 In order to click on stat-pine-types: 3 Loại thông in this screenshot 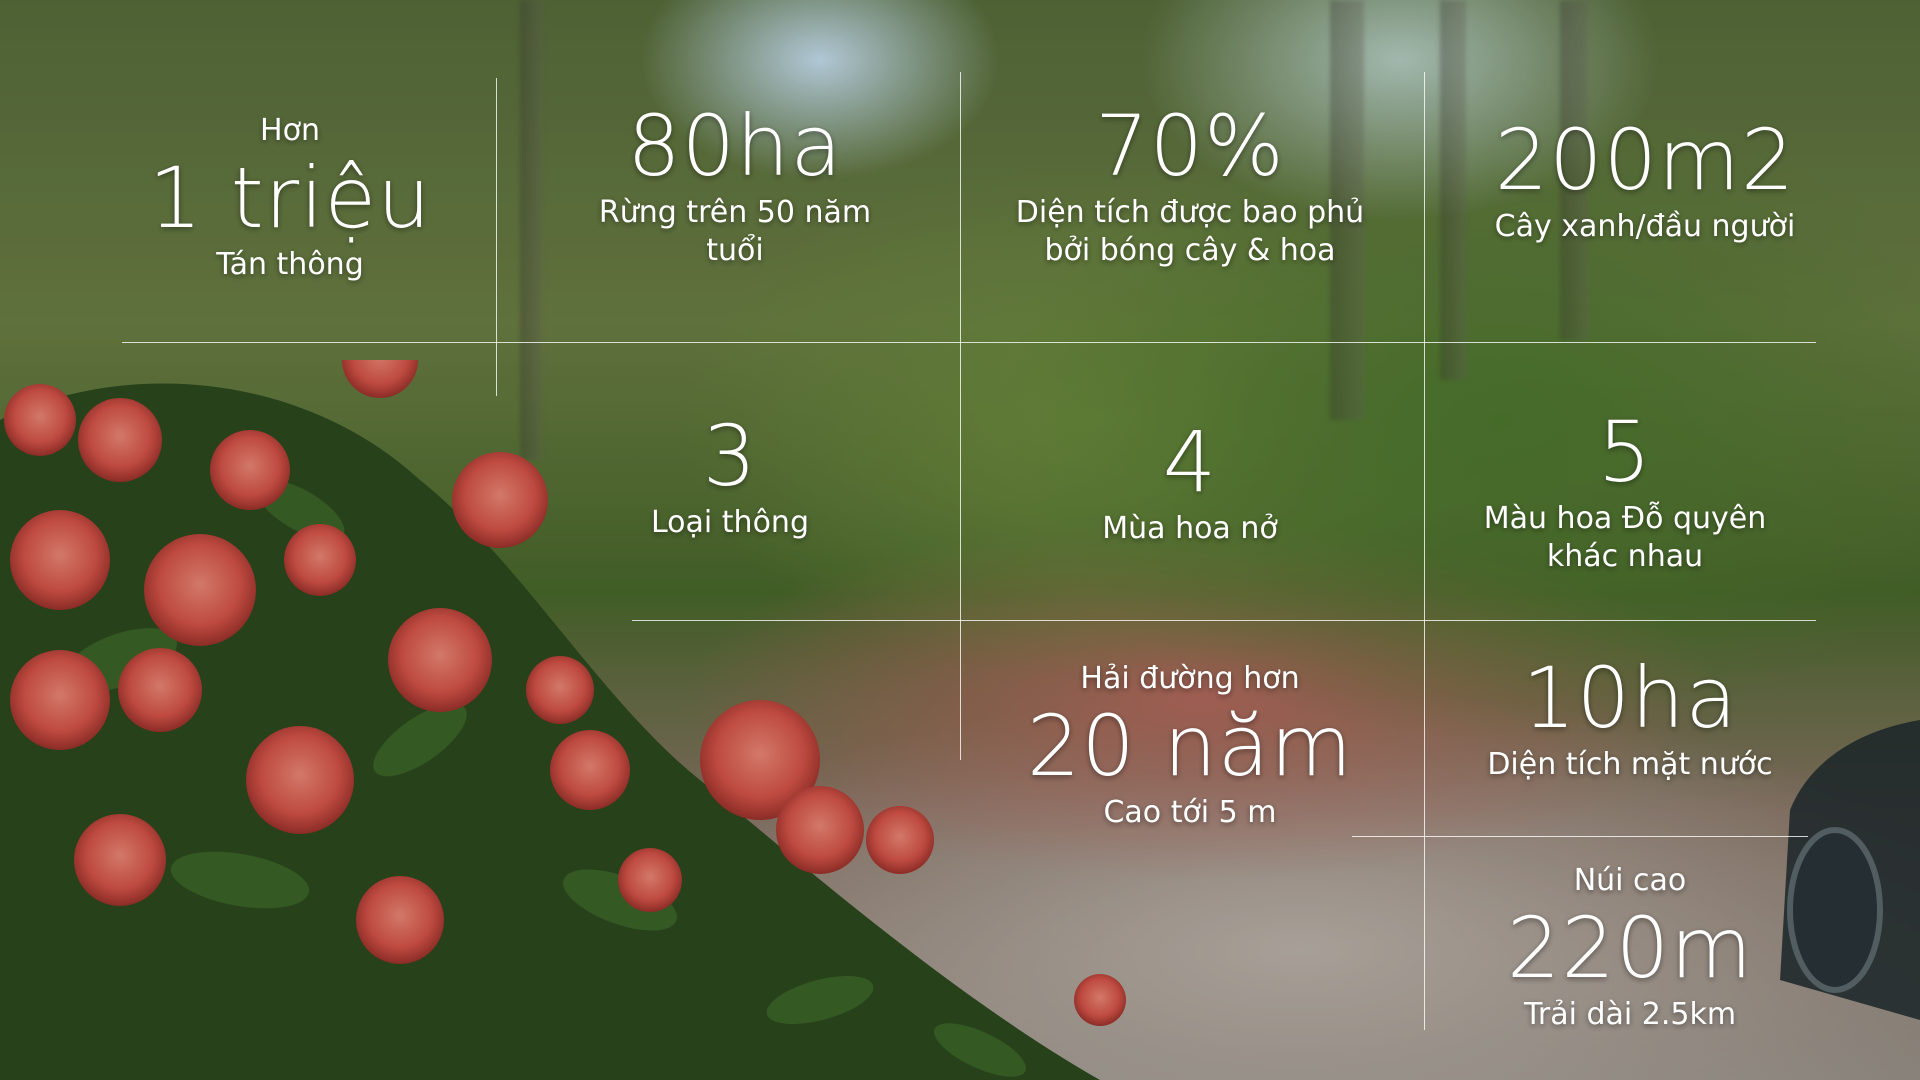, I will do `click(730, 475)`.